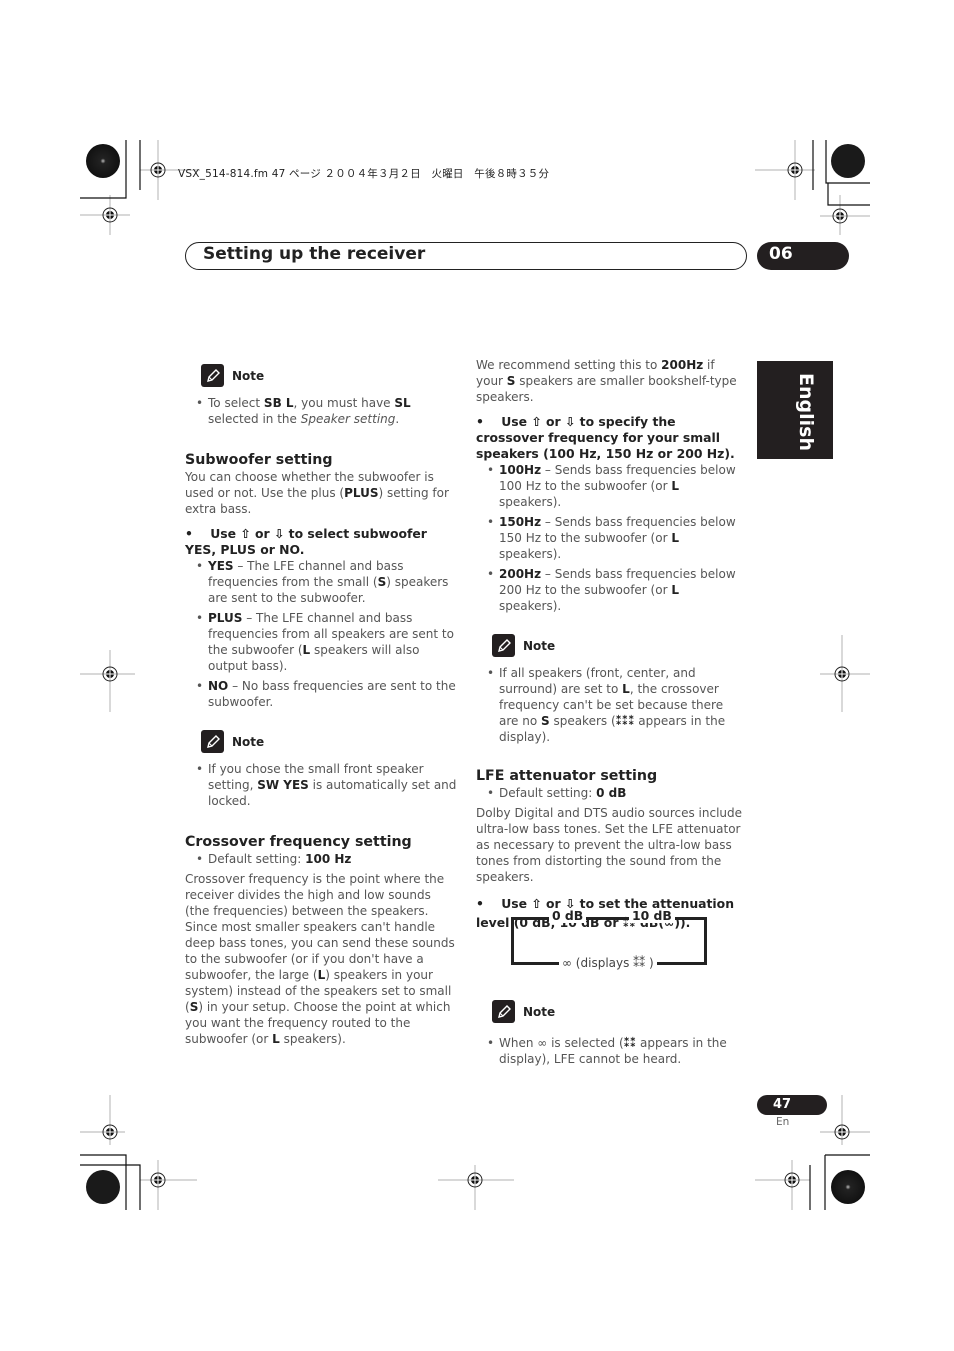  I want to click on lfe-cycle-diagram: 0 dB 10 dB ∞ (displays ⁑⁑ ), so click(610, 938).